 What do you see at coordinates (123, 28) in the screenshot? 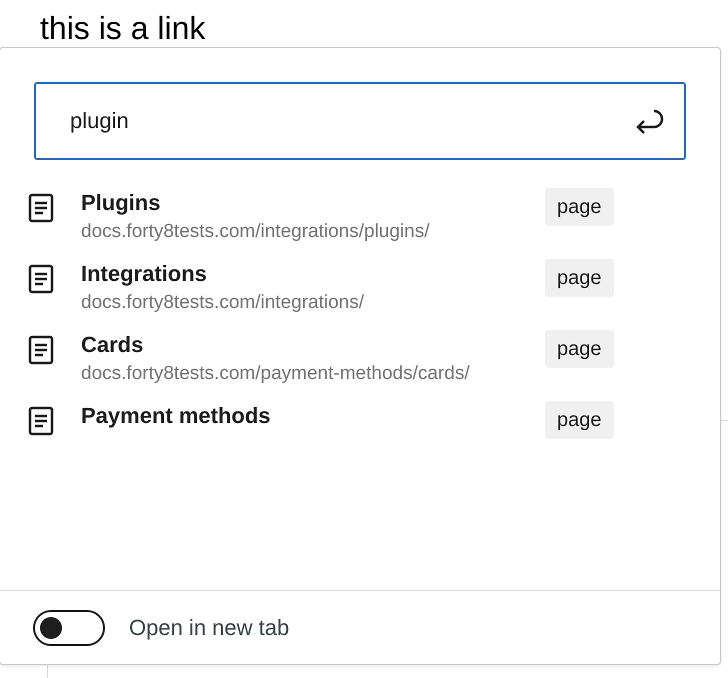
I see `link-text: this is a link` at bounding box center [123, 28].